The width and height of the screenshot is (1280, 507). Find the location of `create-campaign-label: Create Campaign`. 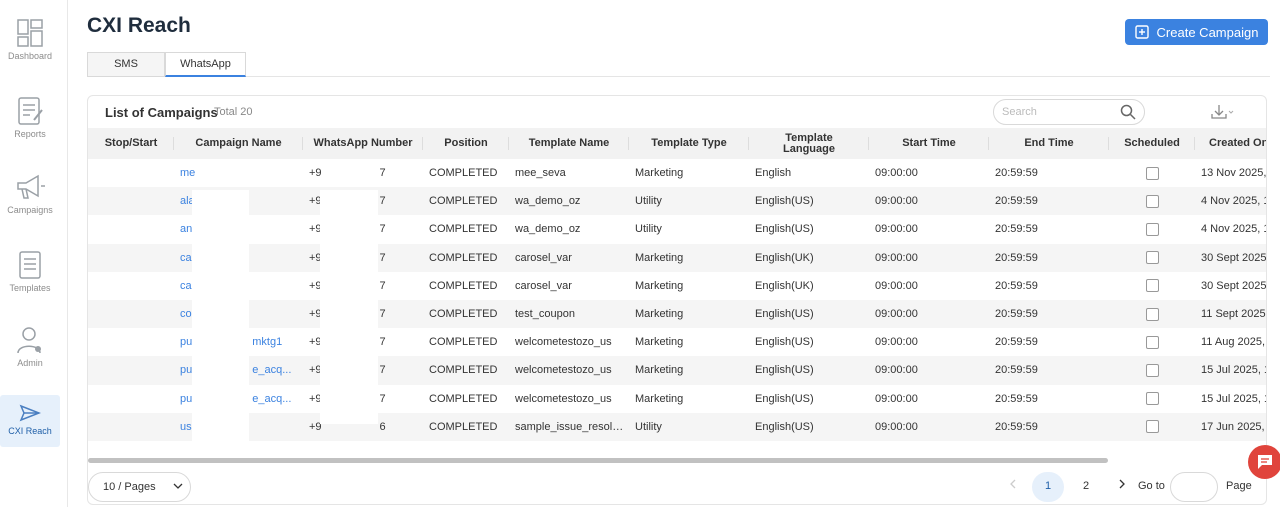

create-campaign-label: Create Campaign is located at coordinates (1207, 32).